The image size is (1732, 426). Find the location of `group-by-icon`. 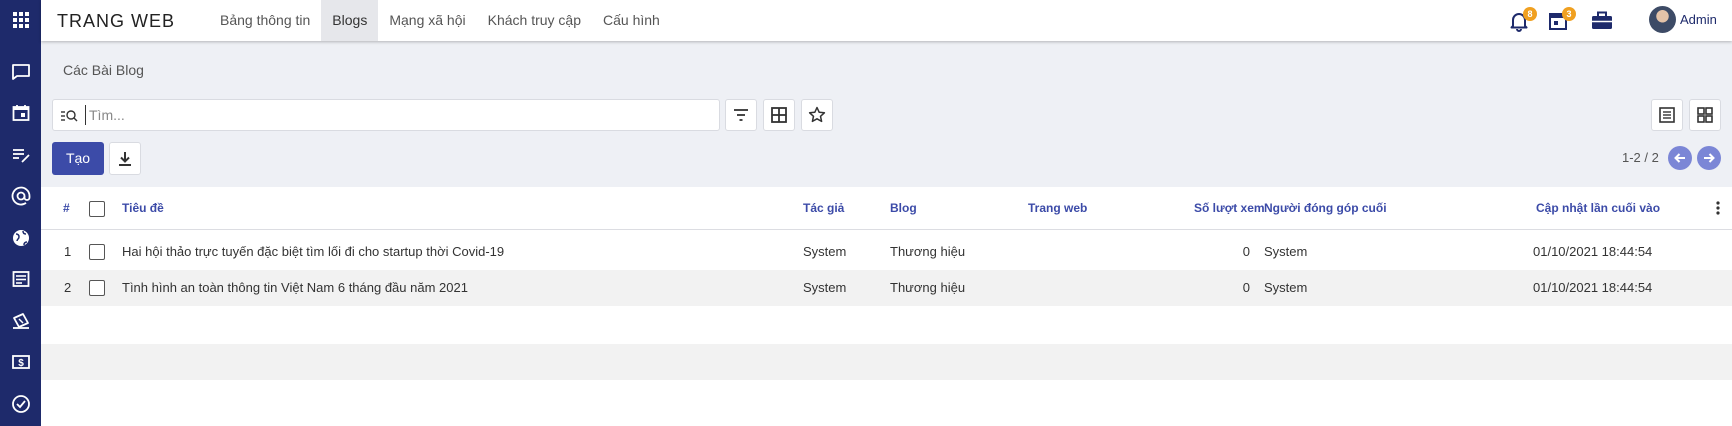

group-by-icon is located at coordinates (779, 115).